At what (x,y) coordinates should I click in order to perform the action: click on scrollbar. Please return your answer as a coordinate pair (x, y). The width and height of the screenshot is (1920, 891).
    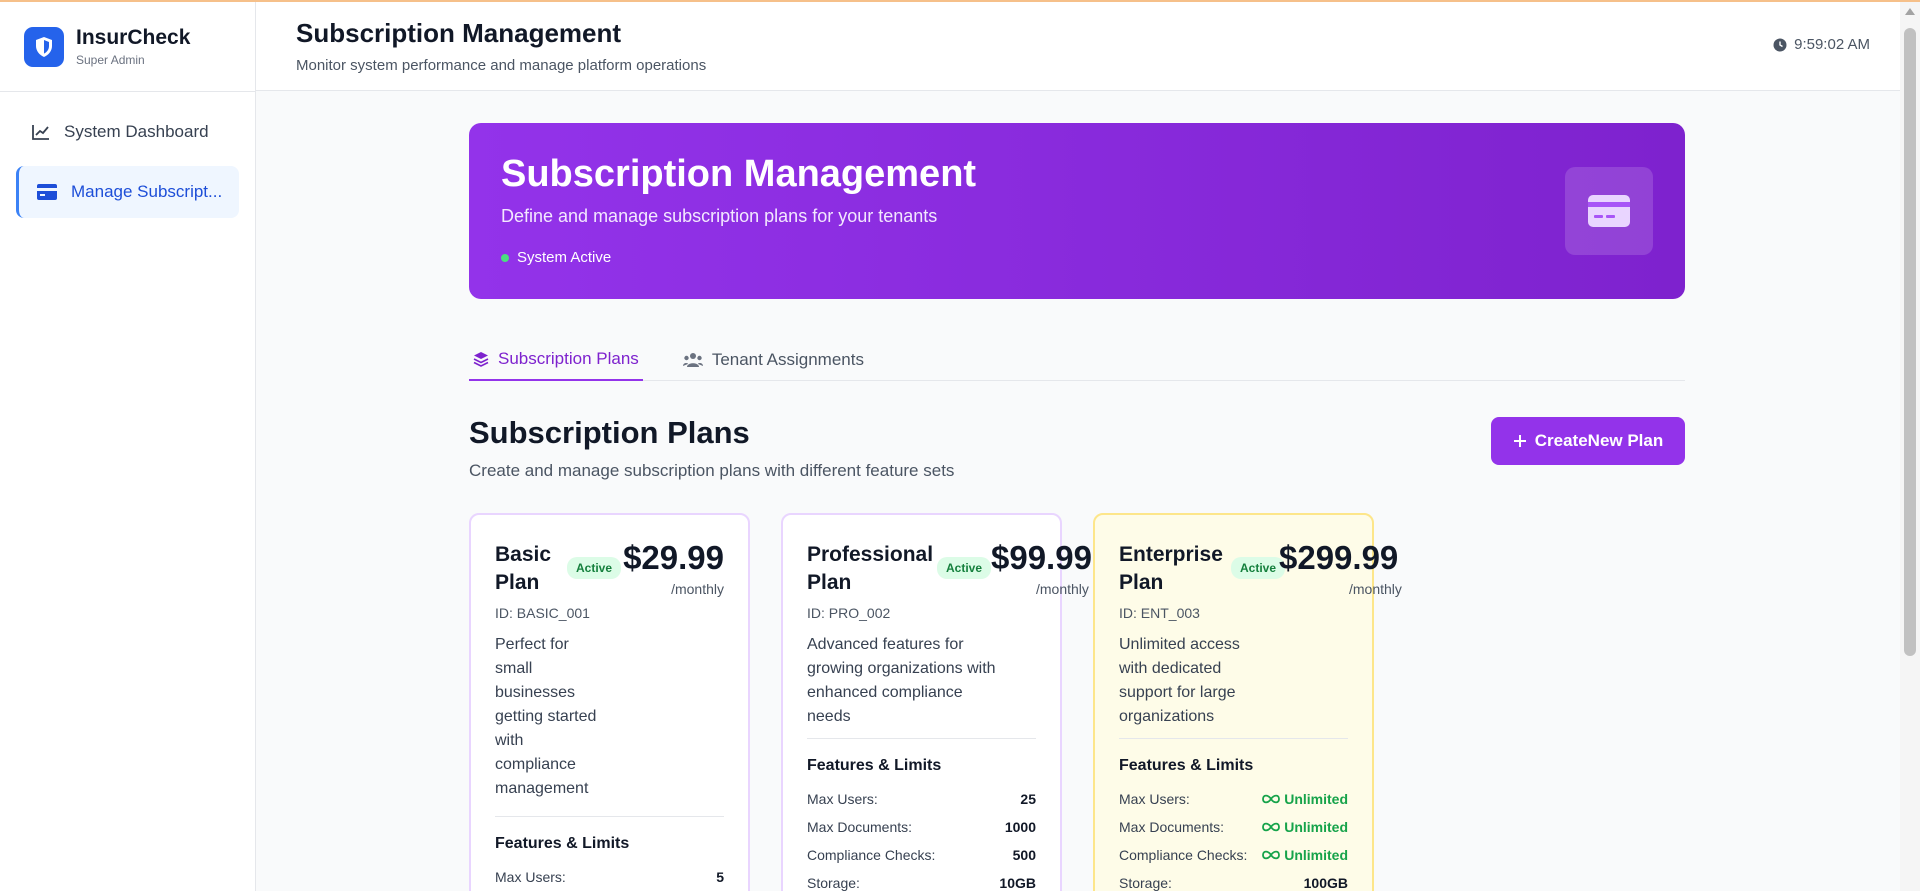
    Looking at the image, I should click on (1910, 446).